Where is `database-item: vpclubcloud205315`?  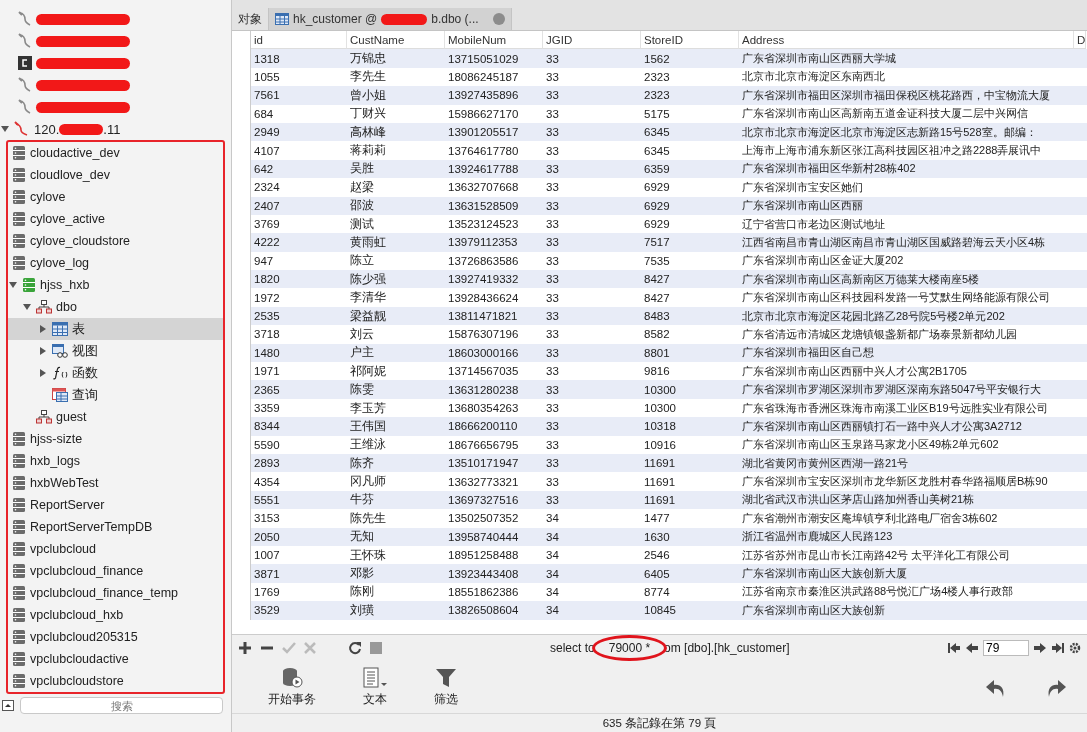
database-item: vpclubcloud205315 is located at coordinates (115, 637).